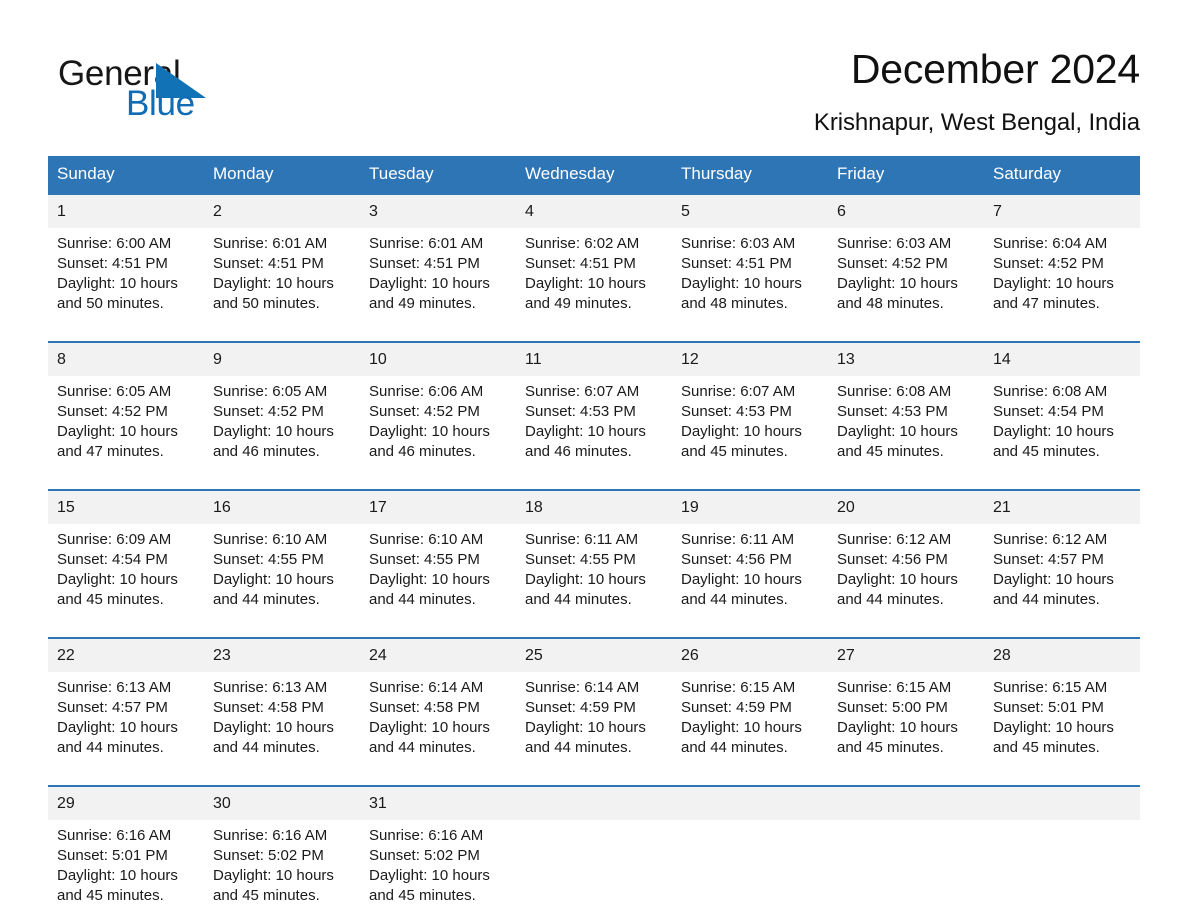  I want to click on day-number: 21, so click(1062, 507).